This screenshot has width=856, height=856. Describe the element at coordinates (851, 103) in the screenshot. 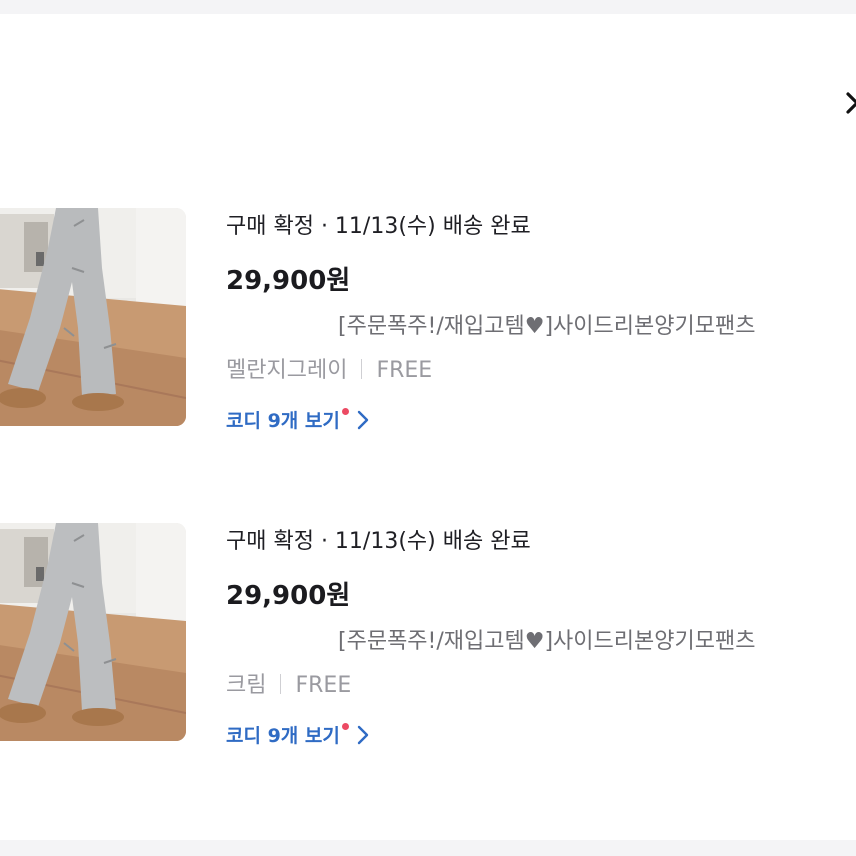

I see `close-icon` at that location.